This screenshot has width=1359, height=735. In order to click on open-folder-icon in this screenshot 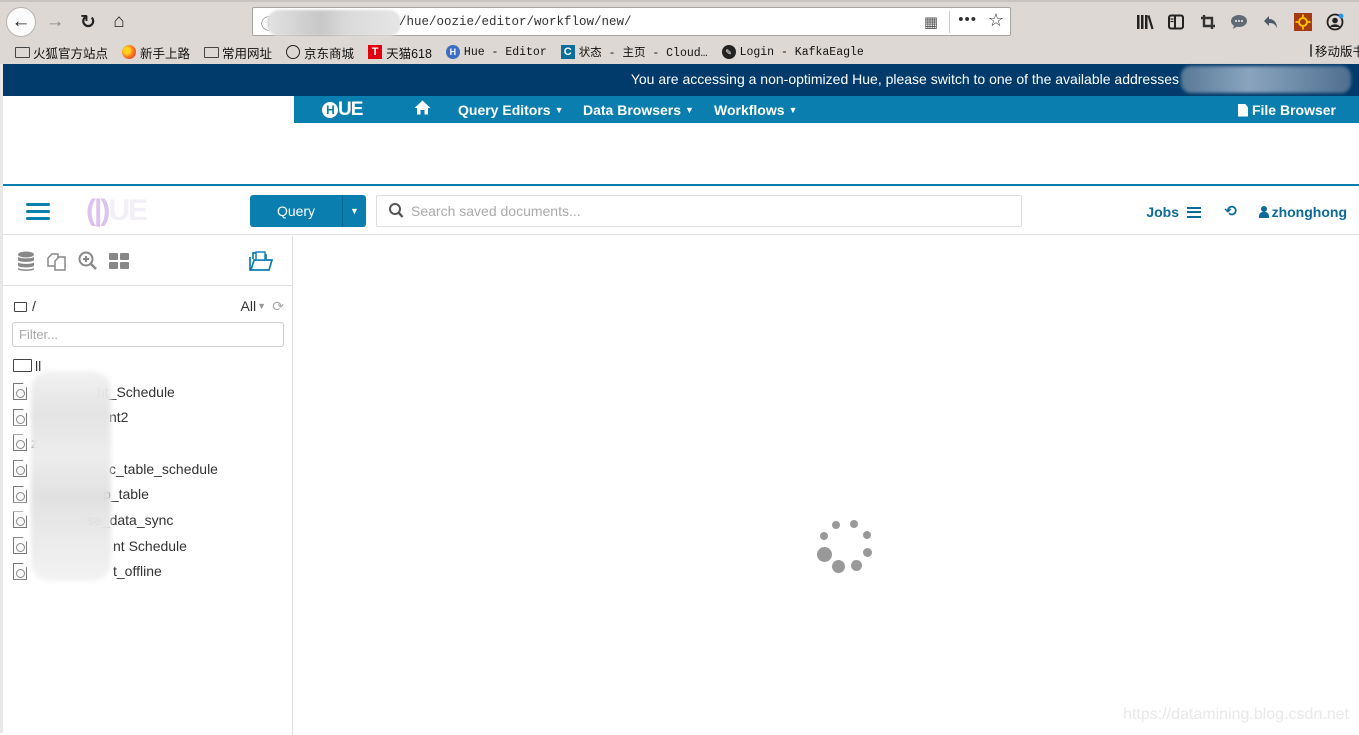, I will do `click(261, 261)`.